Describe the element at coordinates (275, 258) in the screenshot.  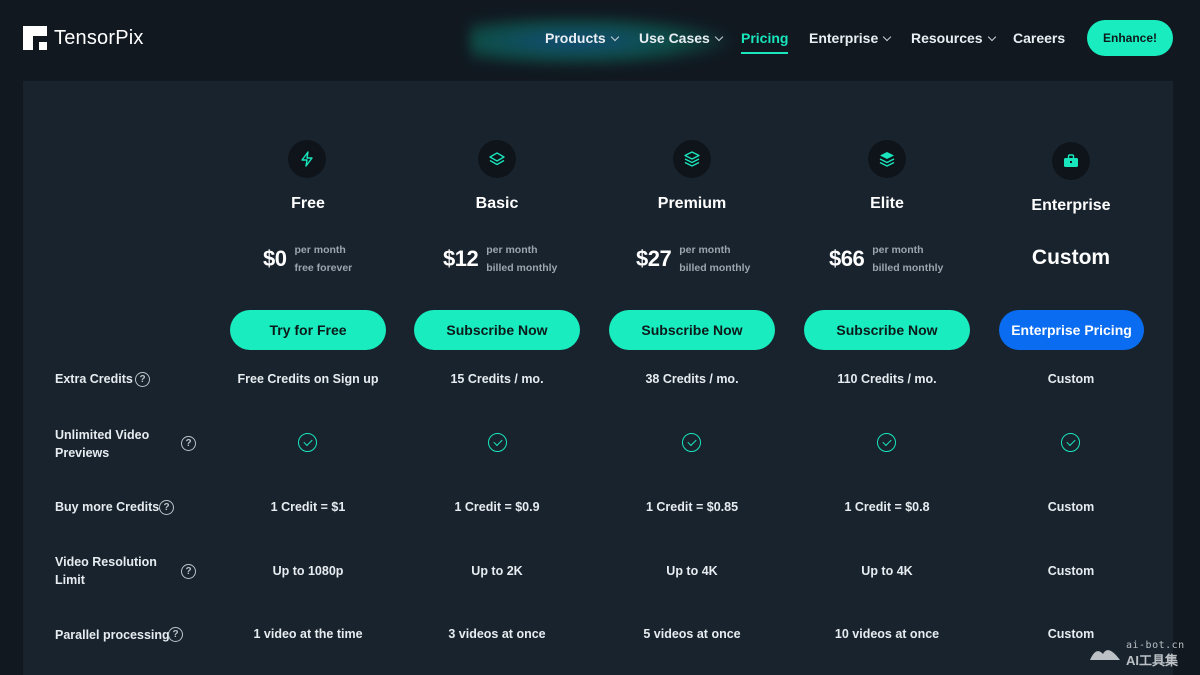
I see `price-amount: $0` at that location.